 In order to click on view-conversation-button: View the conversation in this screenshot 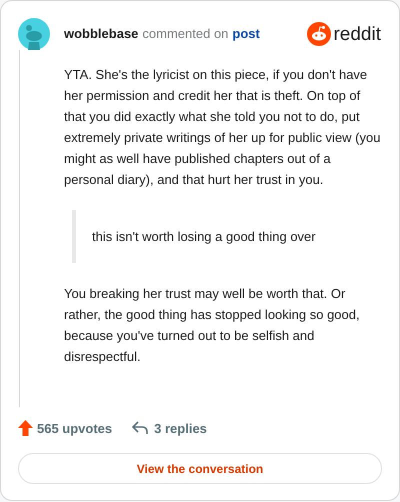, I will do `click(200, 468)`.